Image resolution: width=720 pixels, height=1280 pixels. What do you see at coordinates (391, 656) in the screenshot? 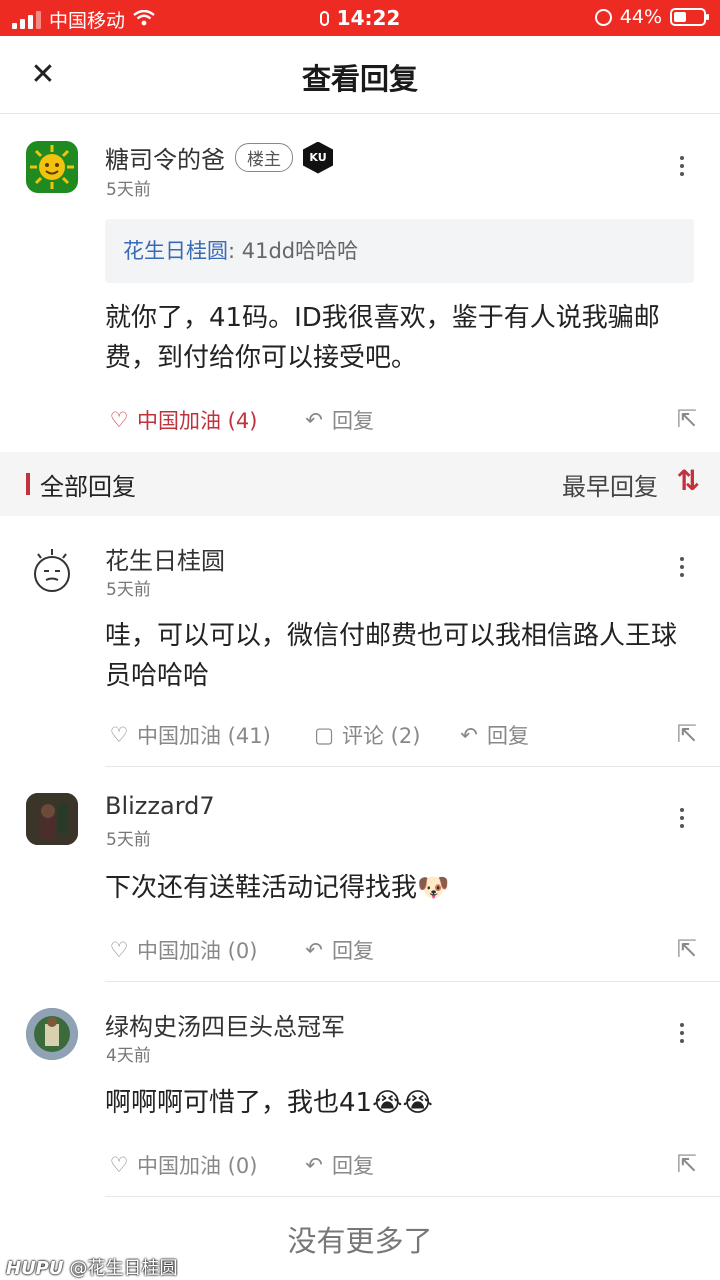
I see `reply-content: 哇，可以可以，微信付邮费也可以我相信路人王球员哈哈哈` at bounding box center [391, 656].